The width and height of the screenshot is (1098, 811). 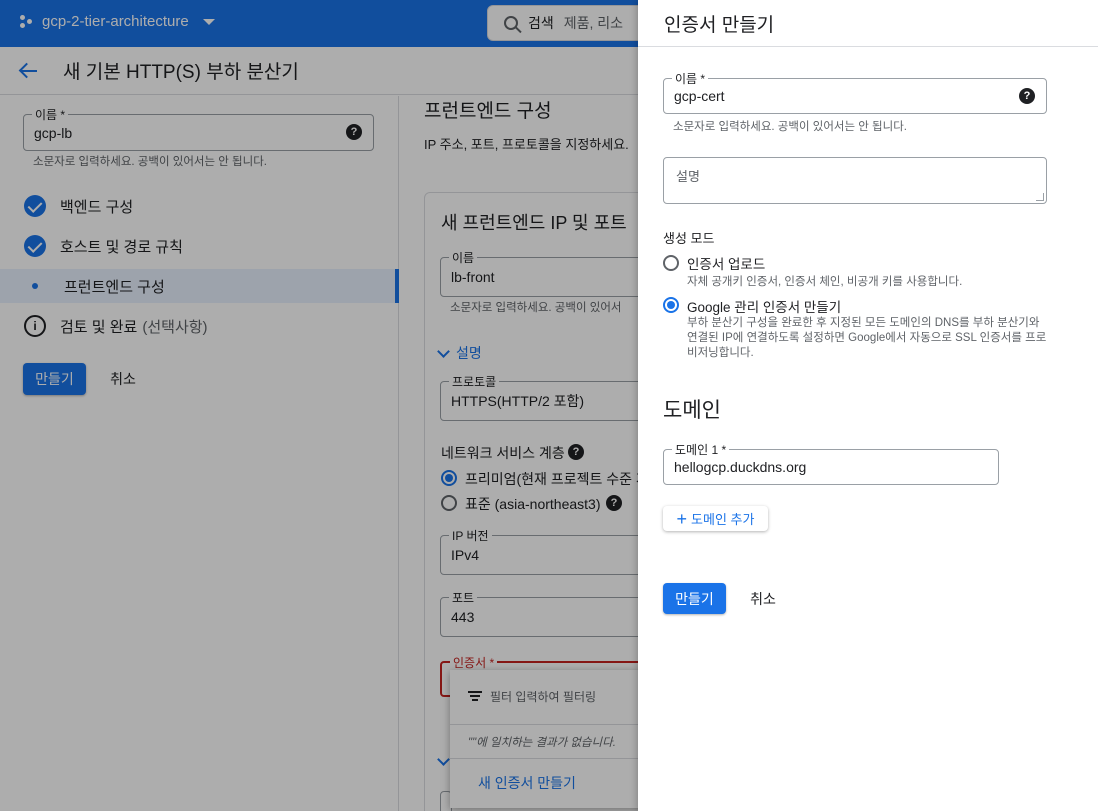 What do you see at coordinates (688, 176) in the screenshot?
I see `description-placeholder: 설명` at bounding box center [688, 176].